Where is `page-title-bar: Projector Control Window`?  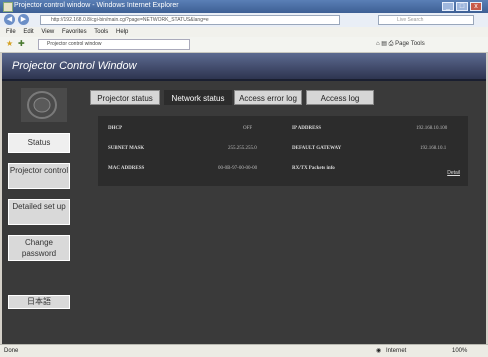
page-title-bar: Projector Control Window is located at coordinates (244, 67).